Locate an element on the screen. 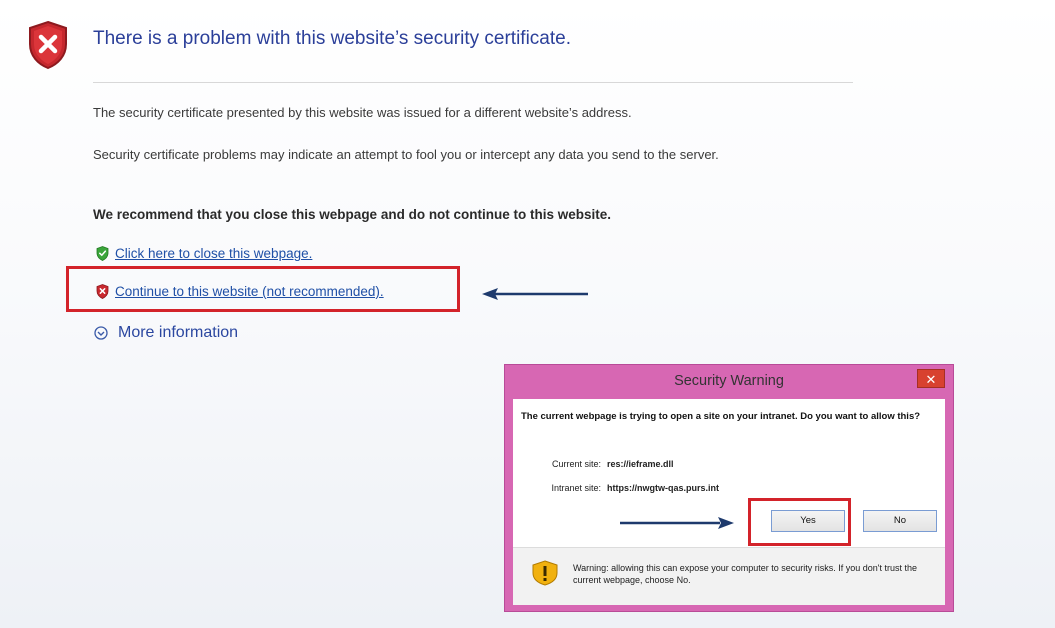 The image size is (1055, 628). shield-x-icon is located at coordinates (48, 45).